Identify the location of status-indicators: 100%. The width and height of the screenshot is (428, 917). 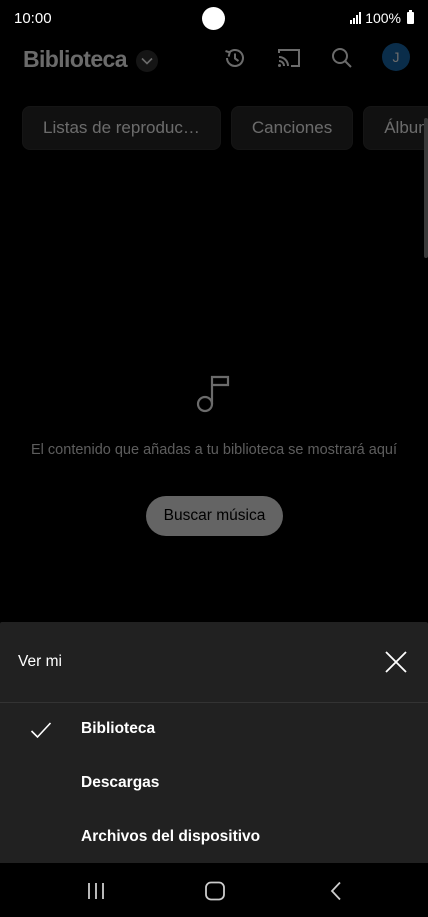
(382, 18).